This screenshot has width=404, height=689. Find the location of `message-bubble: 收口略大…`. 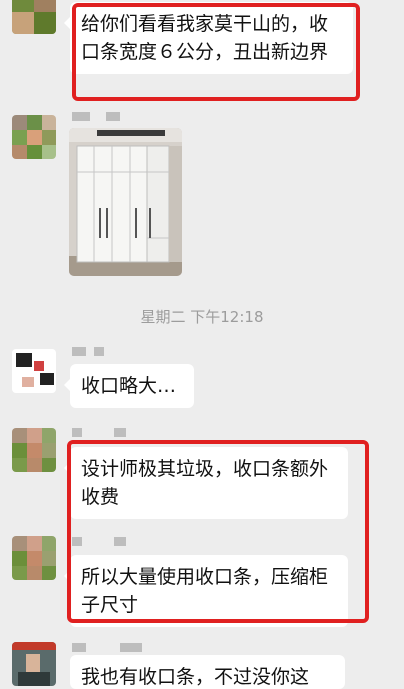

message-bubble: 收口略大… is located at coordinates (129, 386).